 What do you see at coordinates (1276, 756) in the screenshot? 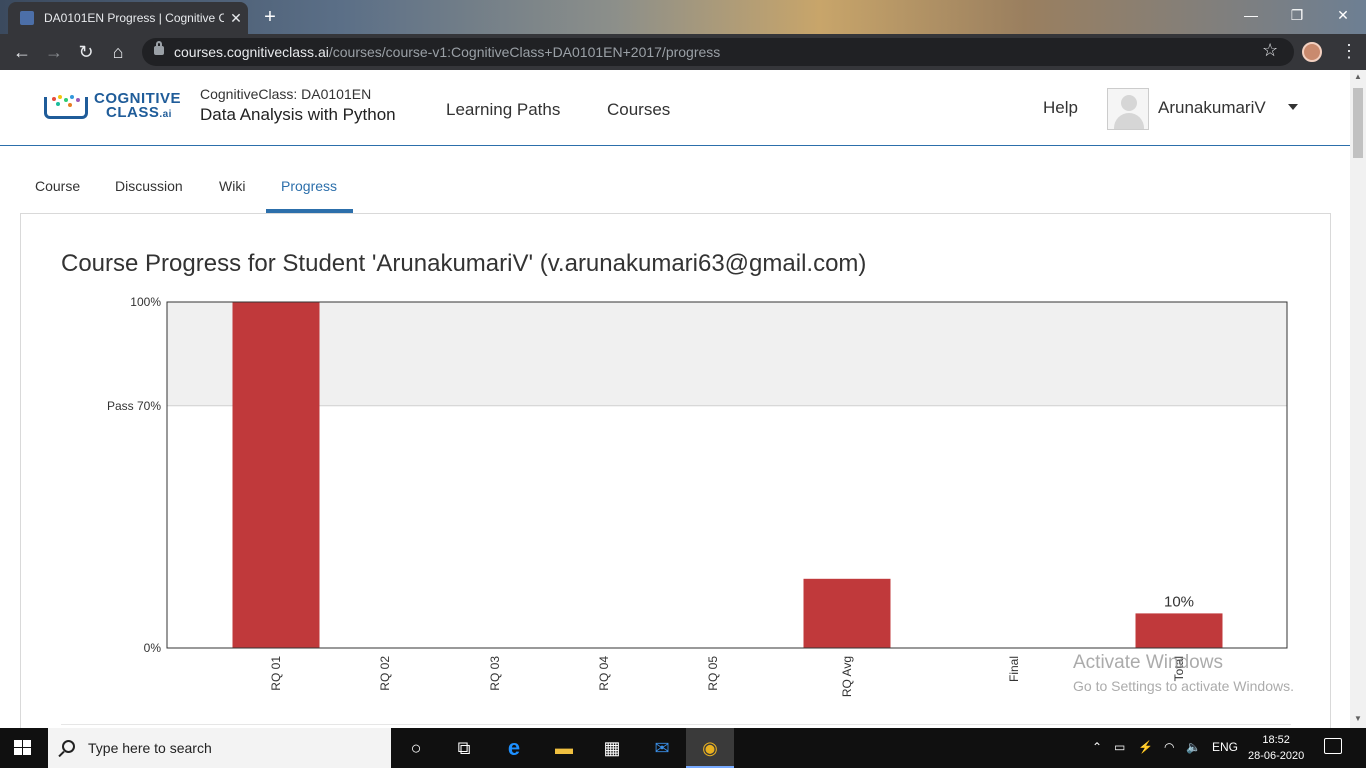
I see `clock-date: 28-06-2020` at bounding box center [1276, 756].